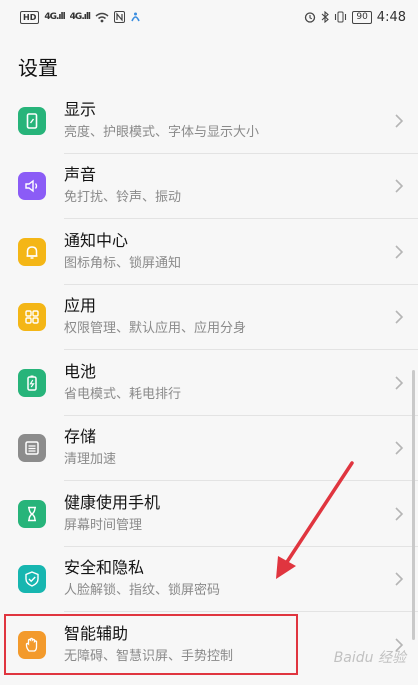 This screenshot has width=418, height=685. What do you see at coordinates (96, 240) in the screenshot?
I see `settings-item-title: 通知中心` at bounding box center [96, 240].